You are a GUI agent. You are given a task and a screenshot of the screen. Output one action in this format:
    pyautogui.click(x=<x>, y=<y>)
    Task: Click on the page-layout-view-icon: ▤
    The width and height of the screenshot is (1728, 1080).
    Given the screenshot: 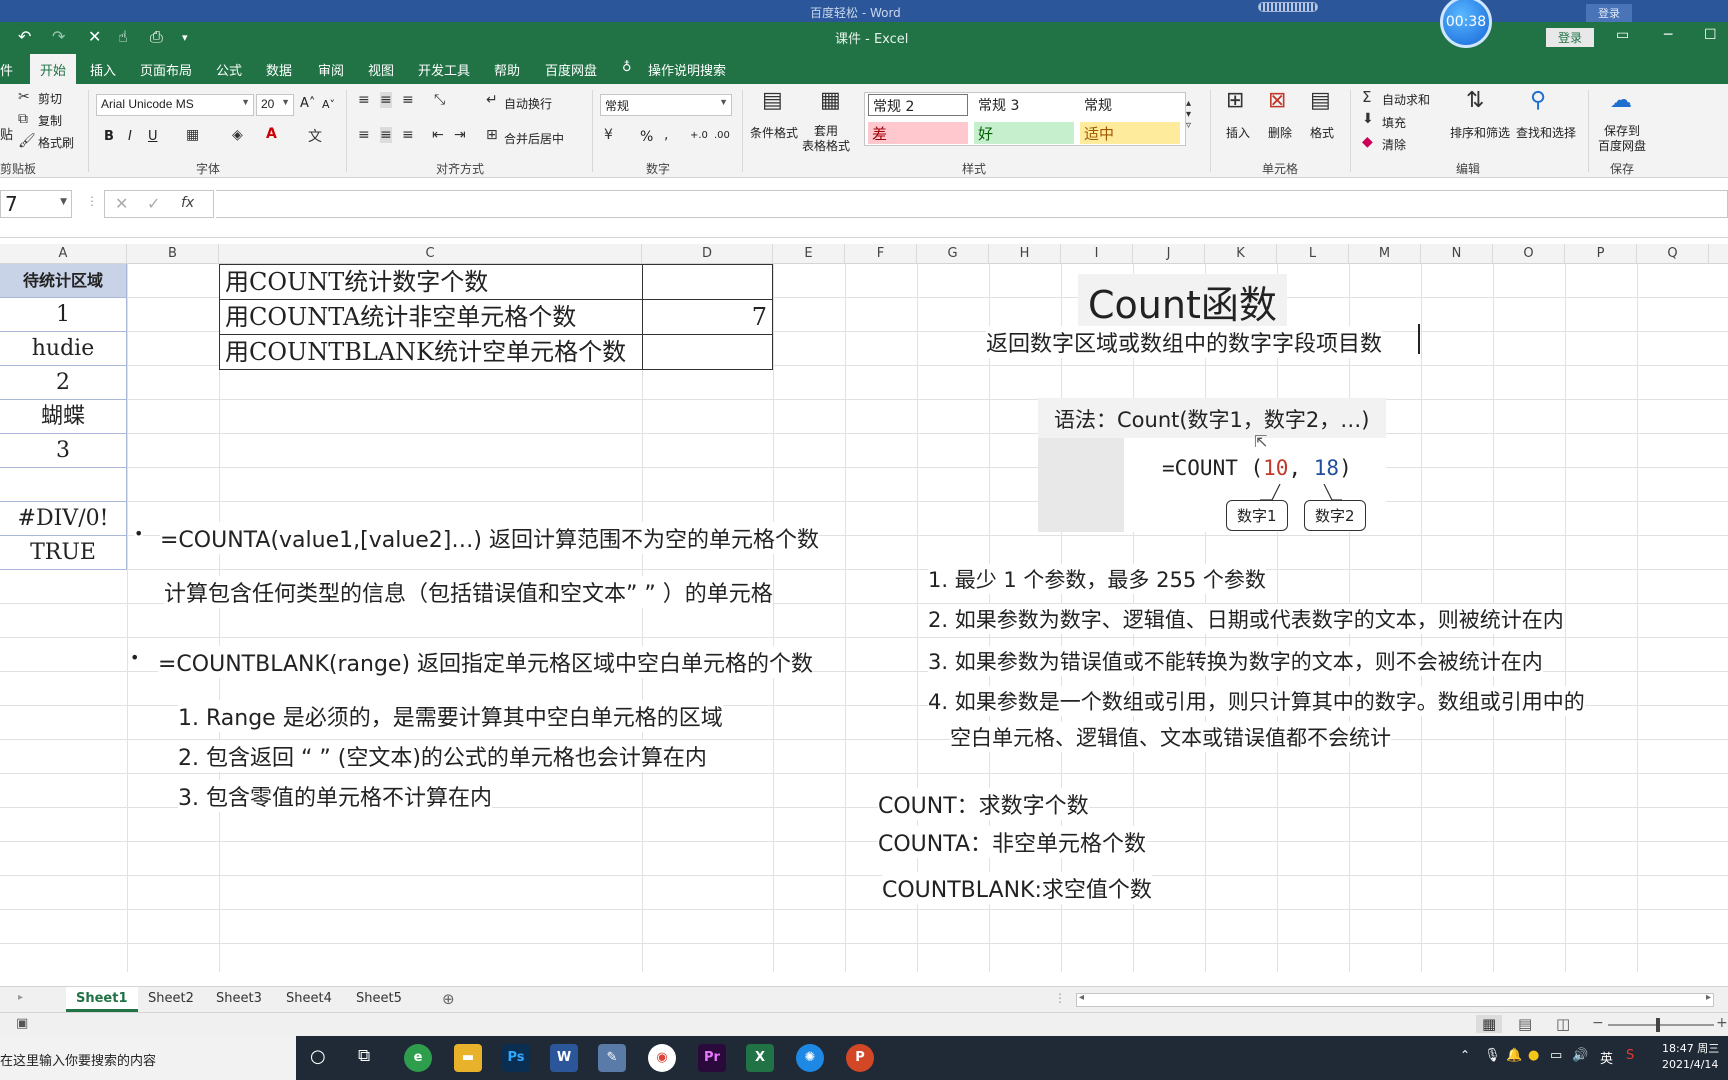 What is the action you would take?
    pyautogui.click(x=1525, y=1024)
    